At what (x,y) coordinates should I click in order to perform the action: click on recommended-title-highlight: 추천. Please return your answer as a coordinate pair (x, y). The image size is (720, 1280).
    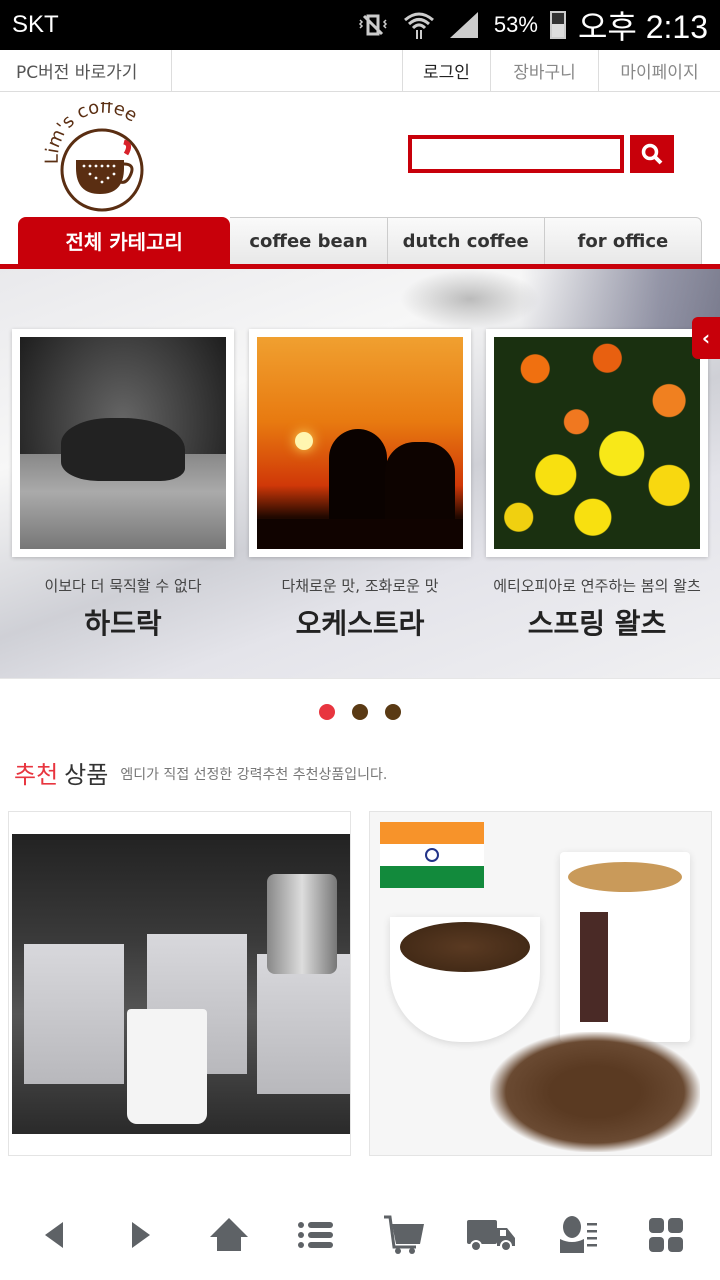
    Looking at the image, I should click on (36, 774).